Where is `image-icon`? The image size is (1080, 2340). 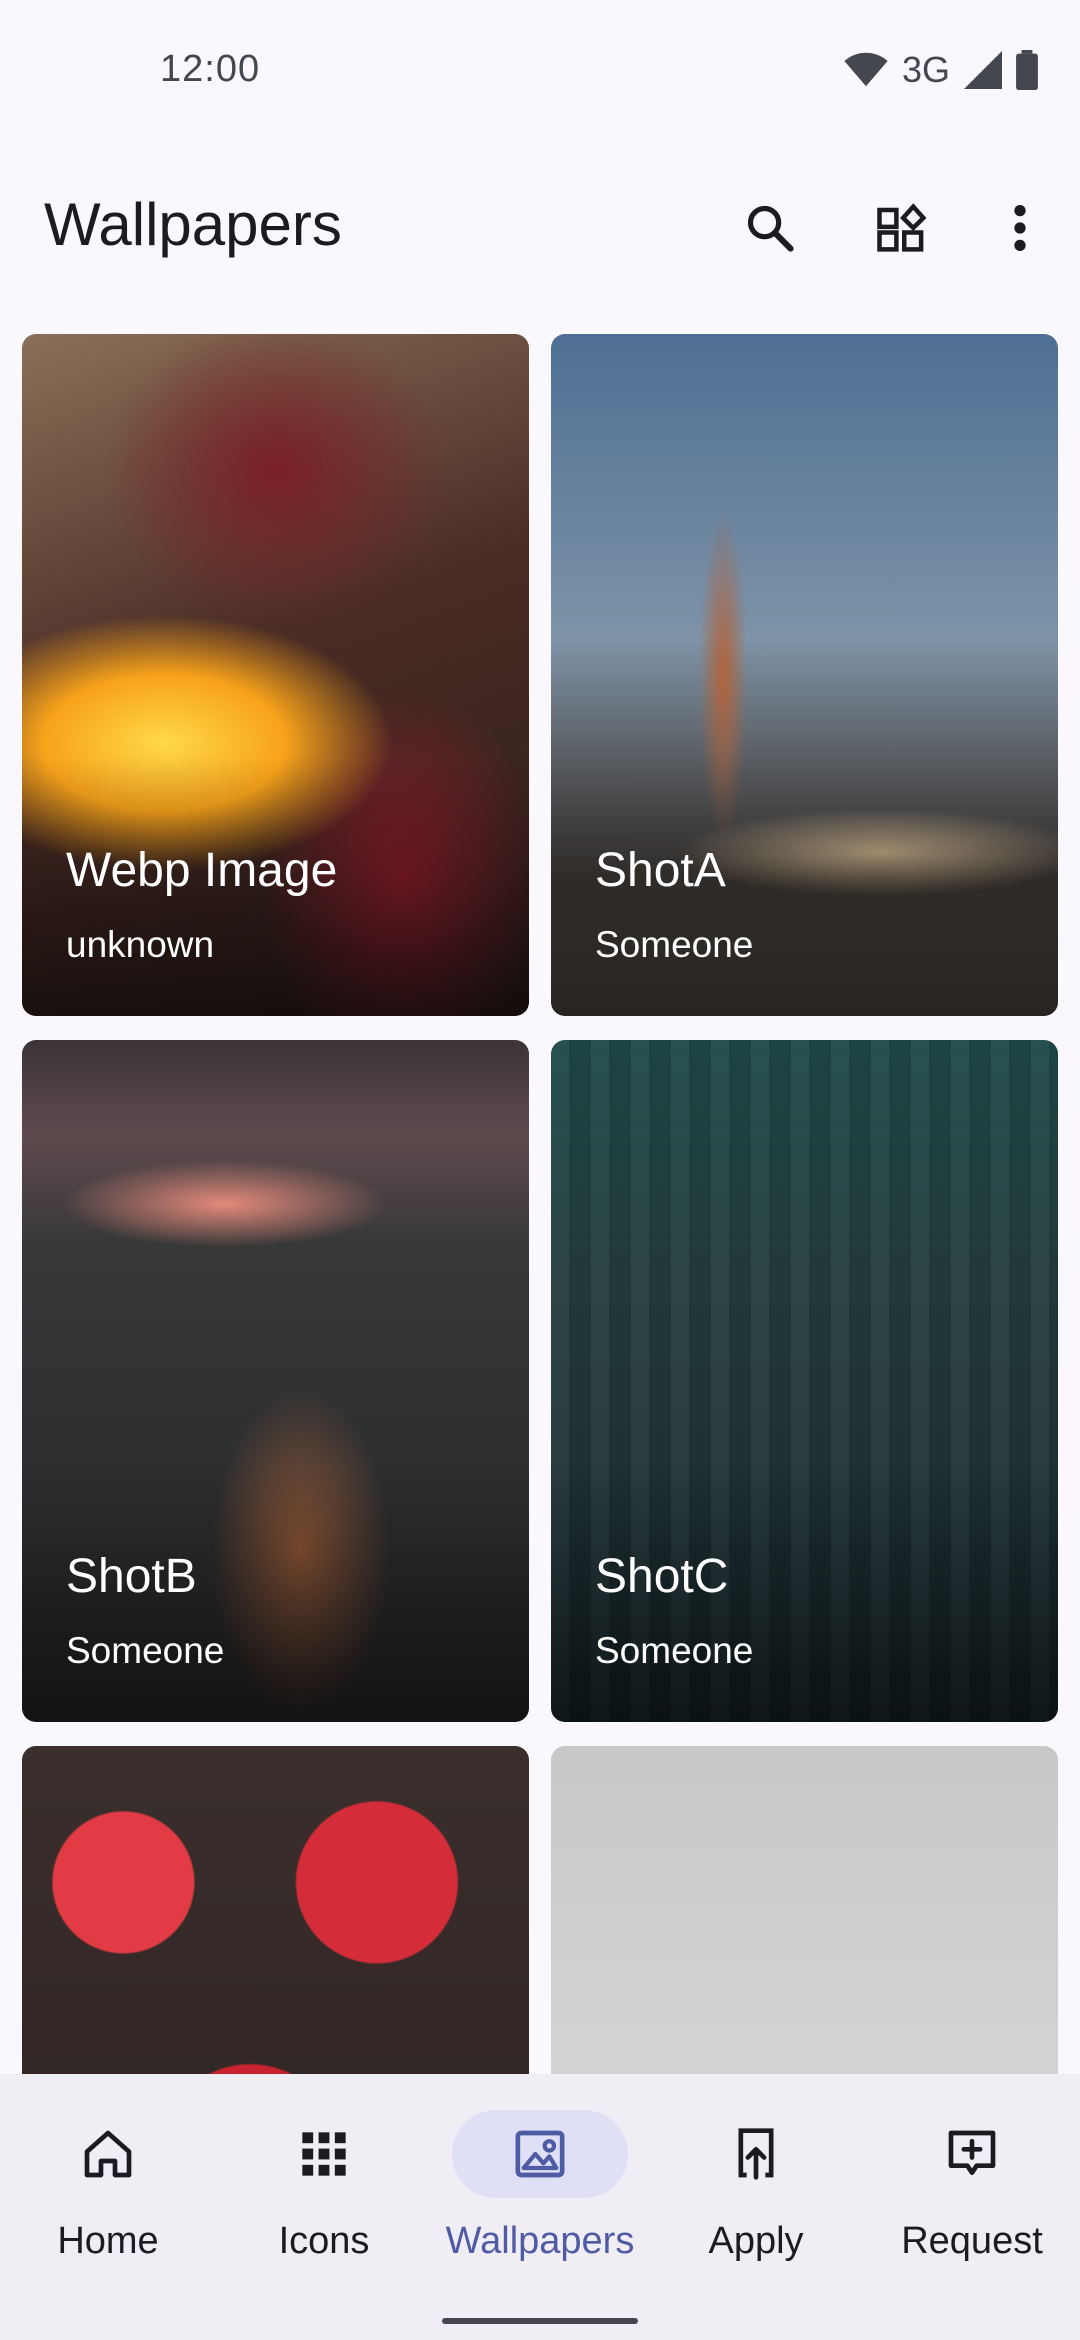 image-icon is located at coordinates (540, 2154).